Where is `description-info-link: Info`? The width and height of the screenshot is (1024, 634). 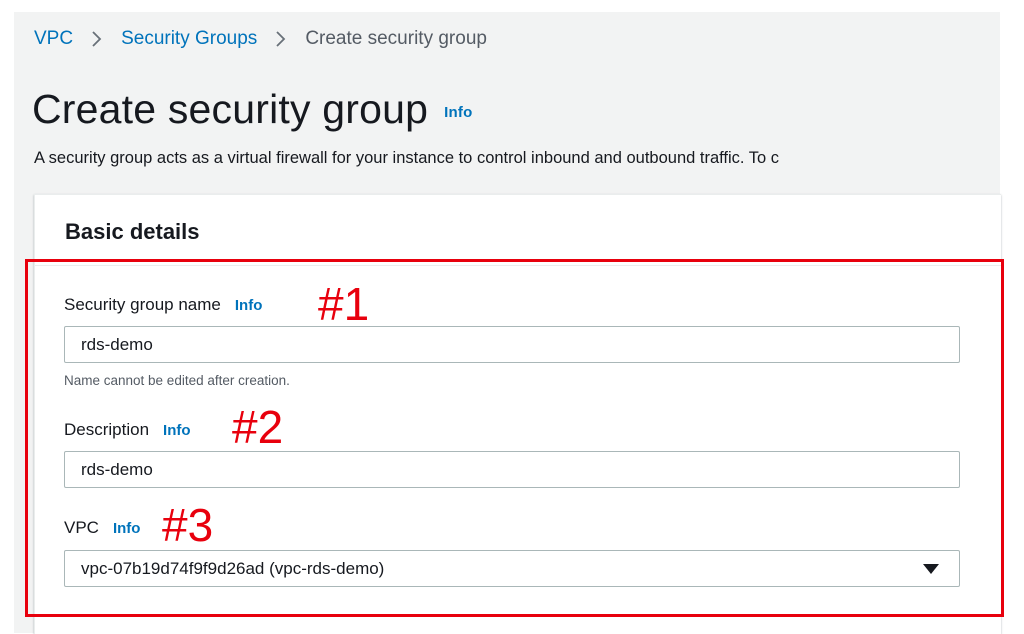
description-info-link: Info is located at coordinates (177, 430).